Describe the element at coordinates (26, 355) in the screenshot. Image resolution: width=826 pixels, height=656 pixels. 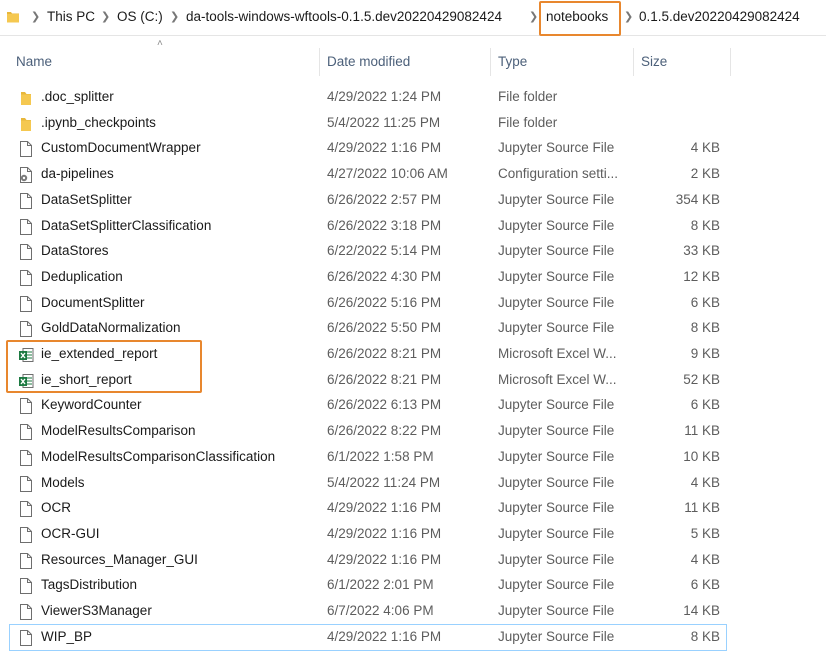
I see `excel-icon` at that location.